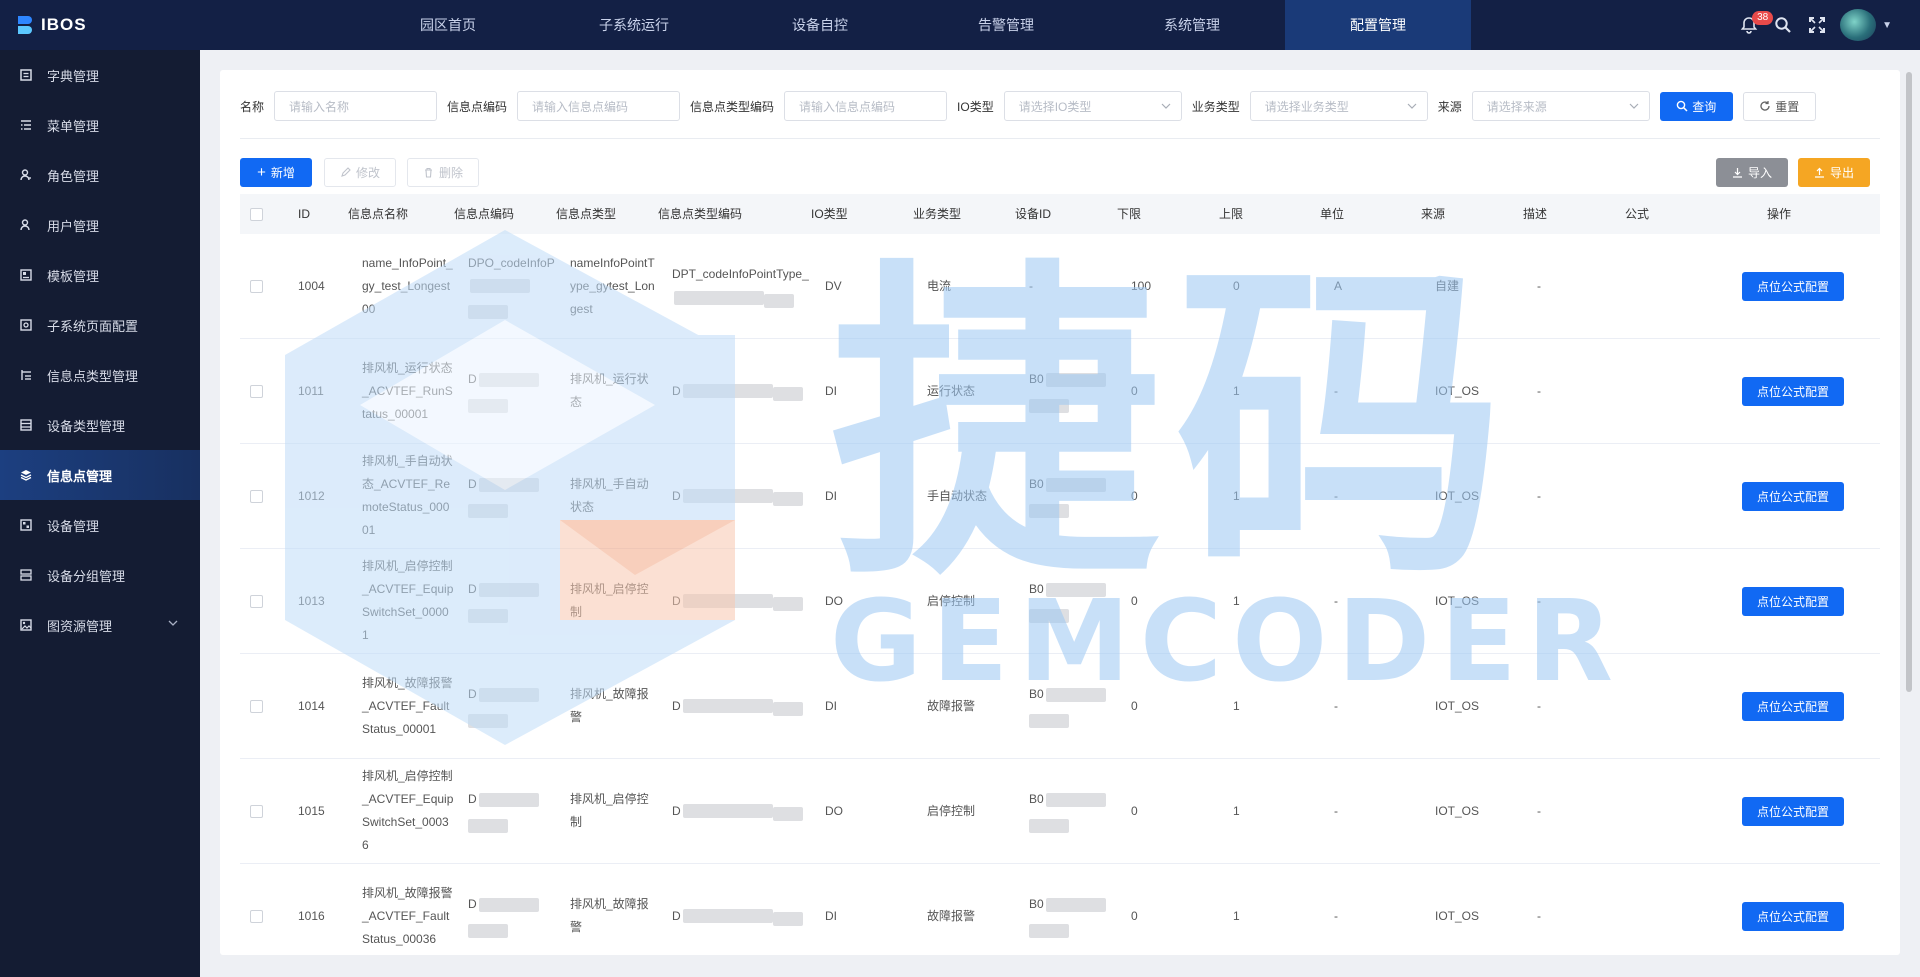 This screenshot has width=1920, height=977. I want to click on vertical-scrollbar, so click(1910, 512).